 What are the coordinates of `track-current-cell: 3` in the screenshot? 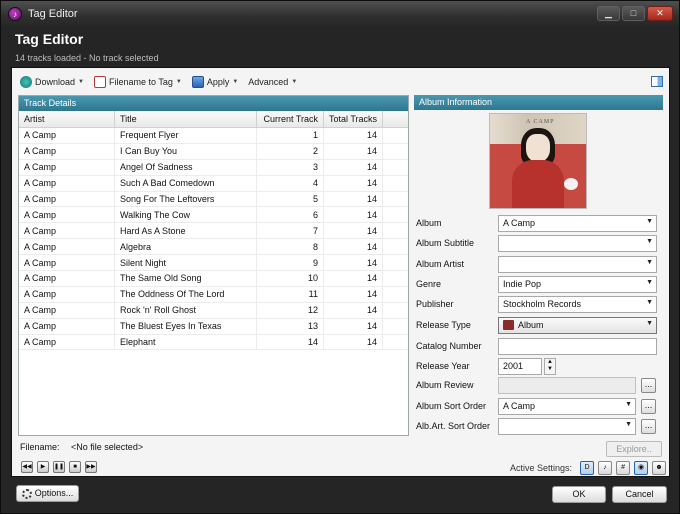 It's located at (290, 167).